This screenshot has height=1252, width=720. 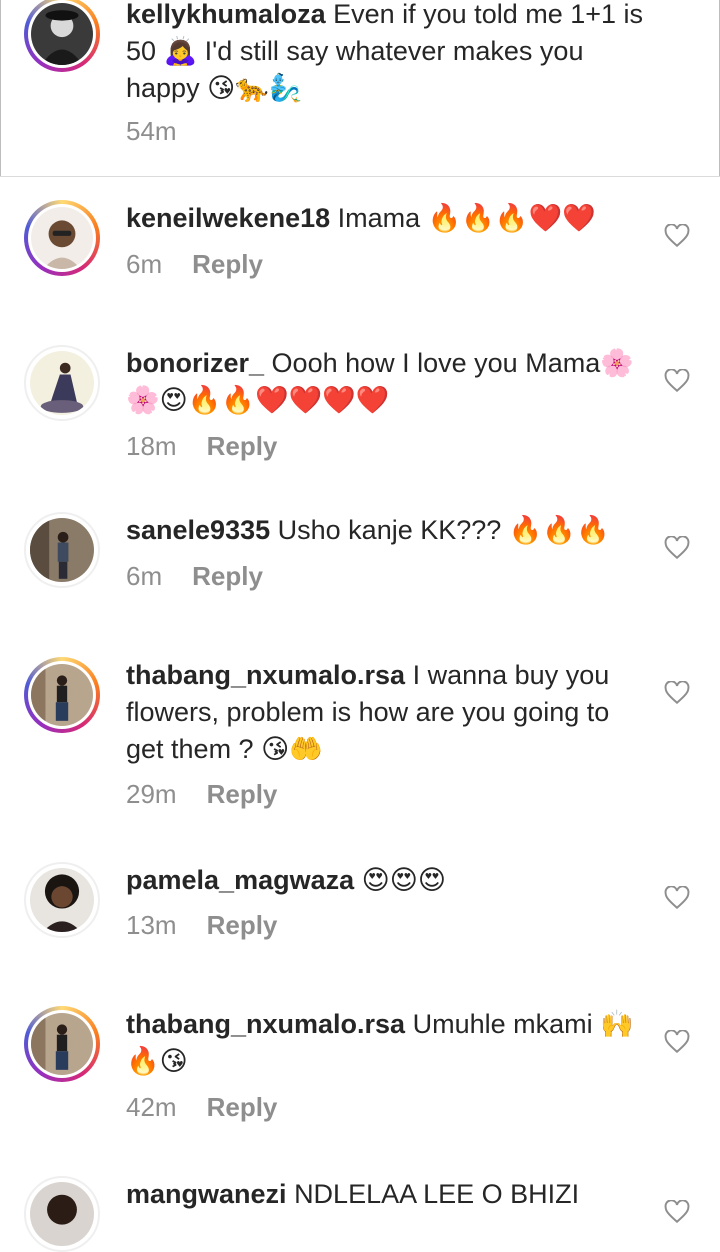 I want to click on comment-time: 13m, so click(x=151, y=925).